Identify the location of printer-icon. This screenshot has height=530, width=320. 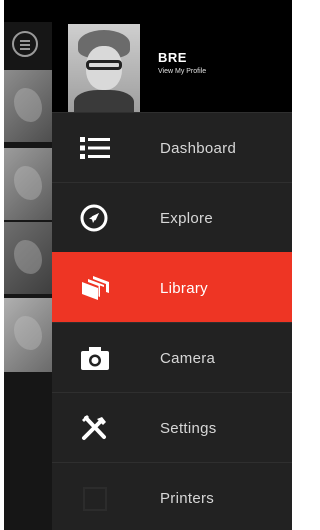
(95, 499).